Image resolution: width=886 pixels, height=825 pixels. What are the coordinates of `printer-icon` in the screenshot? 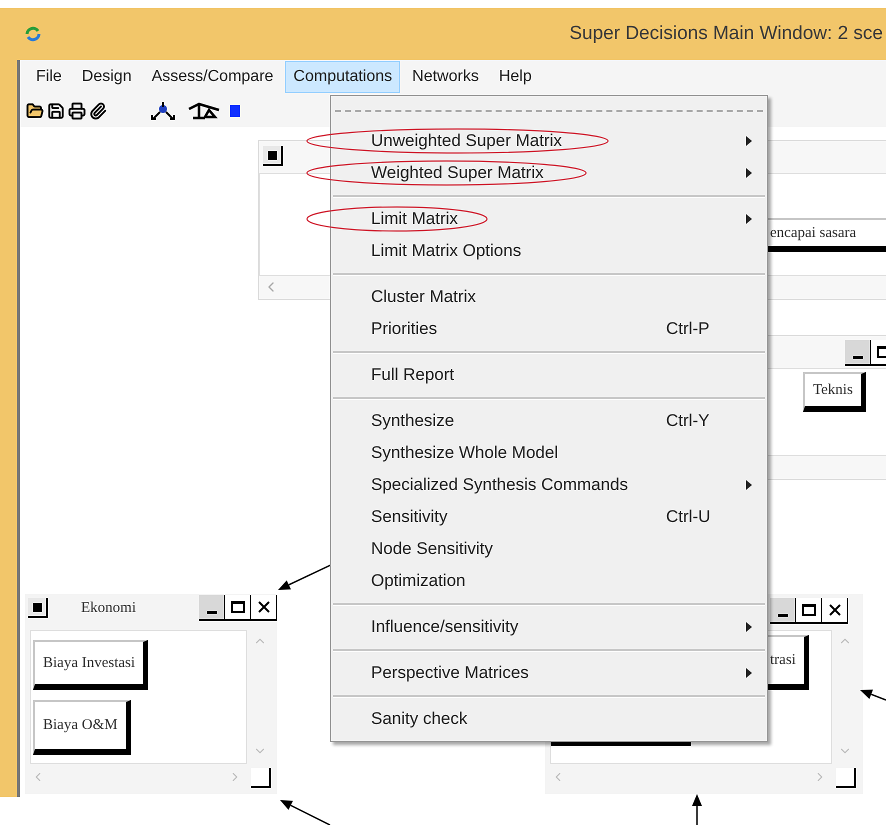 It's located at (77, 111).